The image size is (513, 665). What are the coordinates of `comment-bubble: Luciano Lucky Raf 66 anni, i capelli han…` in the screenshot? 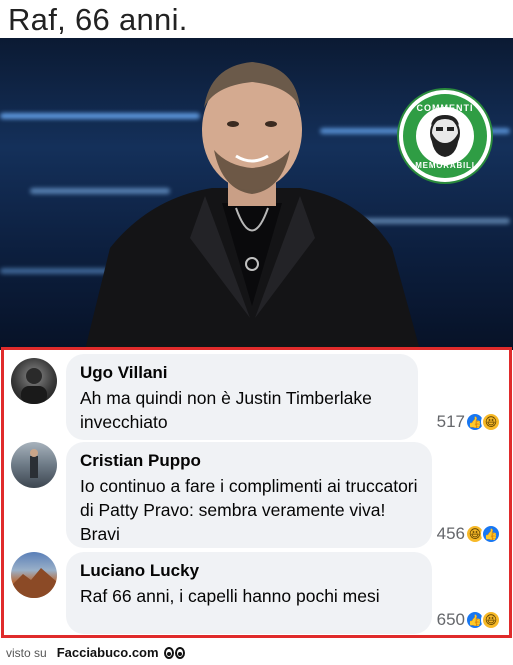 It's located at (249, 593).